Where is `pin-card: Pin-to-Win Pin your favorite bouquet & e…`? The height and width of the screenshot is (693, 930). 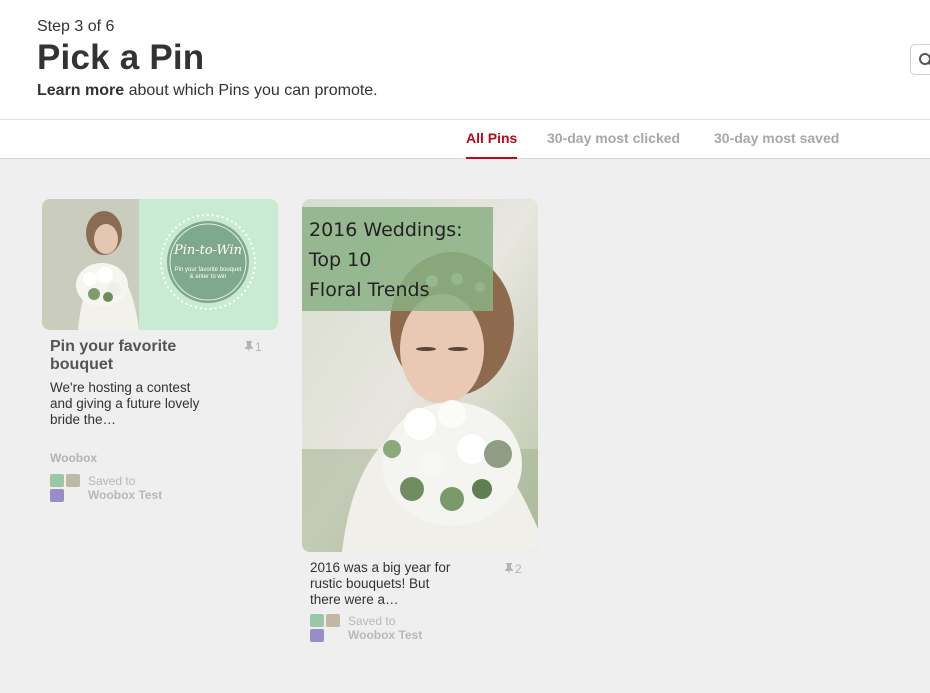 pin-card: Pin-to-Win Pin your favorite bouquet & e… is located at coordinates (160, 264).